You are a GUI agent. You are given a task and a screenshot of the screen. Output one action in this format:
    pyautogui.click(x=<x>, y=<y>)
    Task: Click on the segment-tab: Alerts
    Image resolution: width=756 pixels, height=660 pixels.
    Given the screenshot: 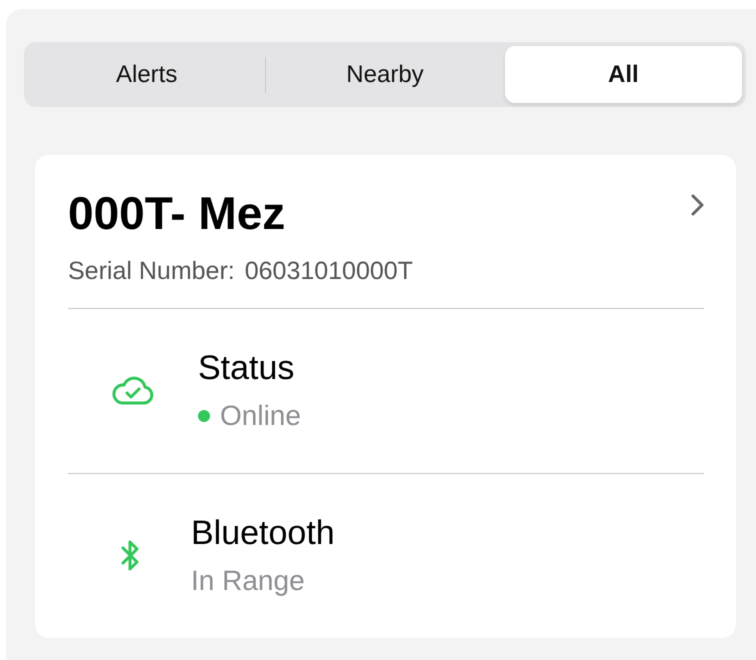 What is the action you would take?
    pyautogui.click(x=147, y=74)
    